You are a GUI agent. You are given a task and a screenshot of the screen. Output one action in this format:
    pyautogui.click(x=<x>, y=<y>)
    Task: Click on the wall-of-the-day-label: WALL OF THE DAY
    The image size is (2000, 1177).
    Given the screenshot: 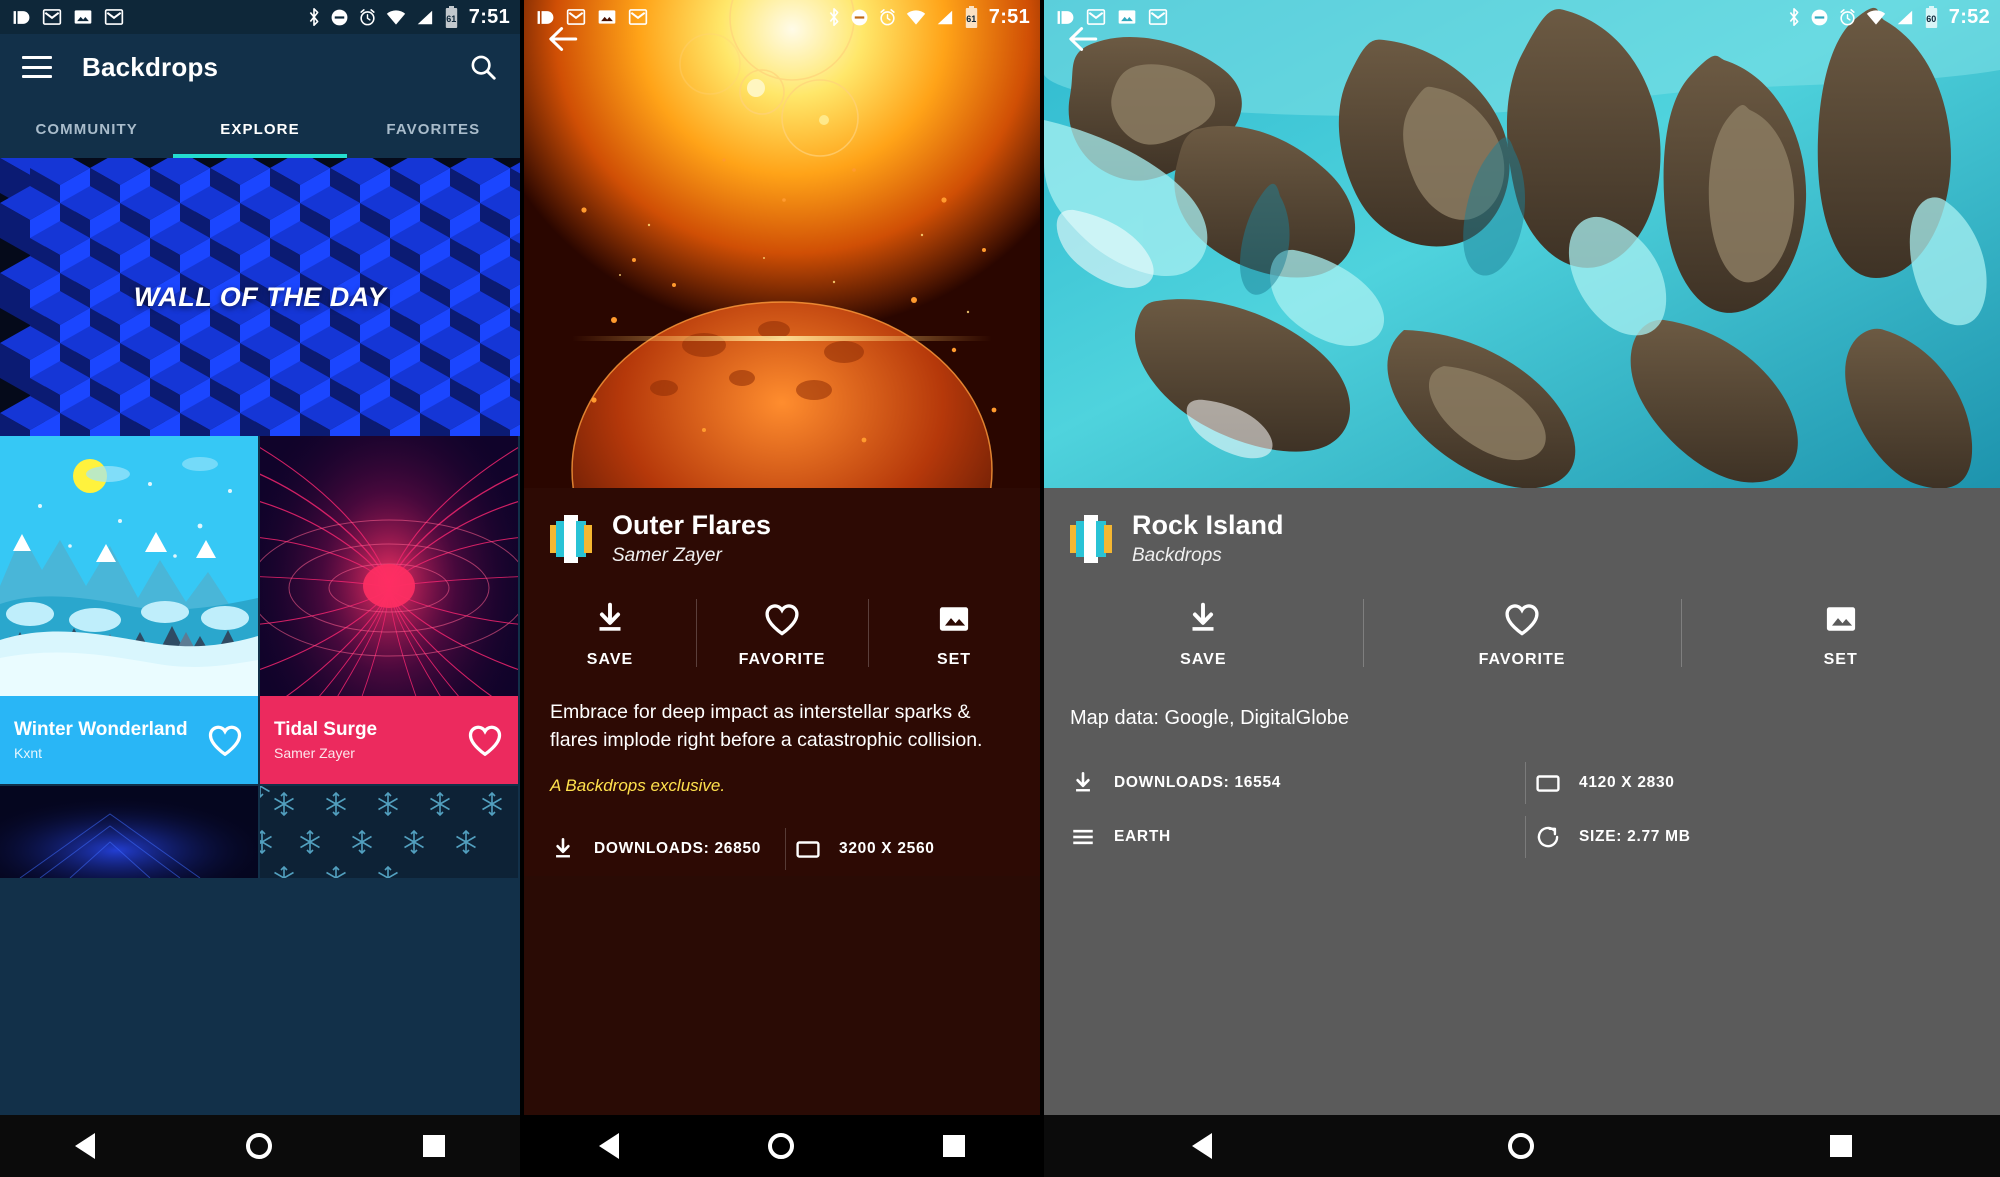 What is the action you would take?
    pyautogui.click(x=260, y=296)
    